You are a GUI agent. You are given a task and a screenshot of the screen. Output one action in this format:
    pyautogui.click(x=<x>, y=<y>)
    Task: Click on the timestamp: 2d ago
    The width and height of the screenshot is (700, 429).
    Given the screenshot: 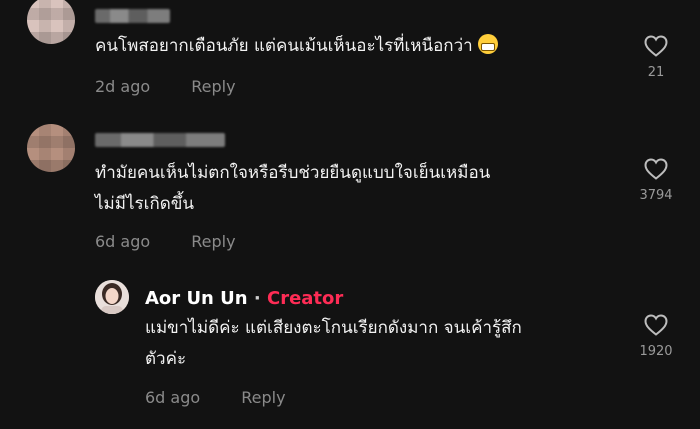 What is the action you would take?
    pyautogui.click(x=123, y=86)
    